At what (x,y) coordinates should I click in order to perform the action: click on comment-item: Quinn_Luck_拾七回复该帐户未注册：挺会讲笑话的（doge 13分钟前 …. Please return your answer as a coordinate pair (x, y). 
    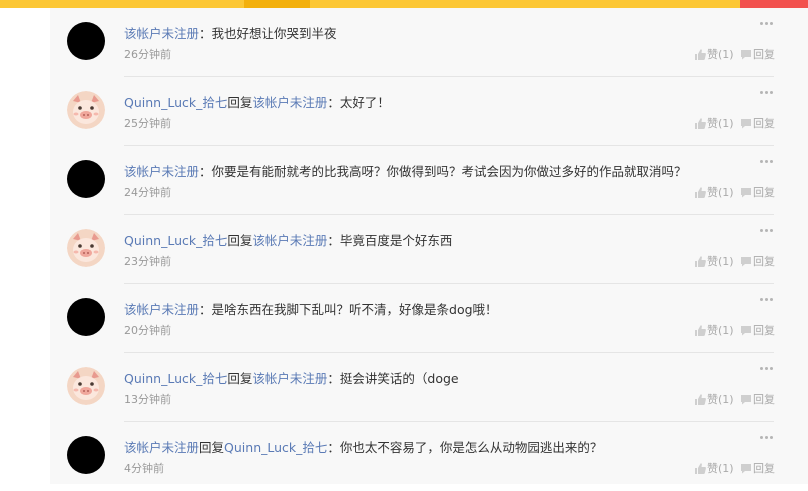
    Looking at the image, I should click on (429, 387).